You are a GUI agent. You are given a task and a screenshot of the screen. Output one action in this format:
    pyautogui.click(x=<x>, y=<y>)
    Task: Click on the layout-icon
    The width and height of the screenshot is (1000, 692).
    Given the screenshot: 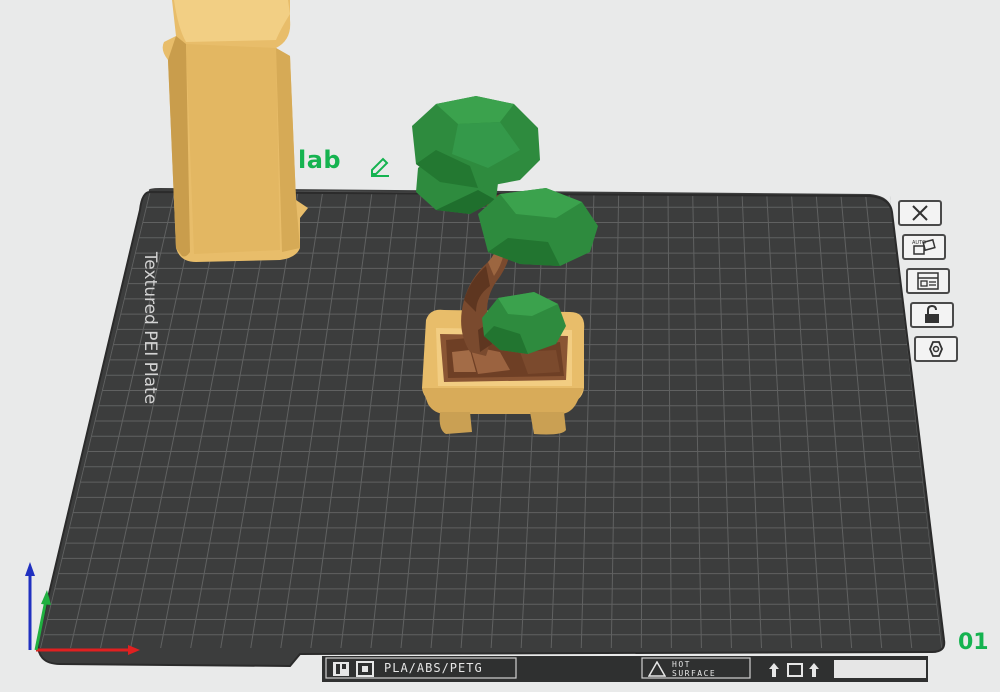 What is the action you would take?
    pyautogui.click(x=928, y=281)
    